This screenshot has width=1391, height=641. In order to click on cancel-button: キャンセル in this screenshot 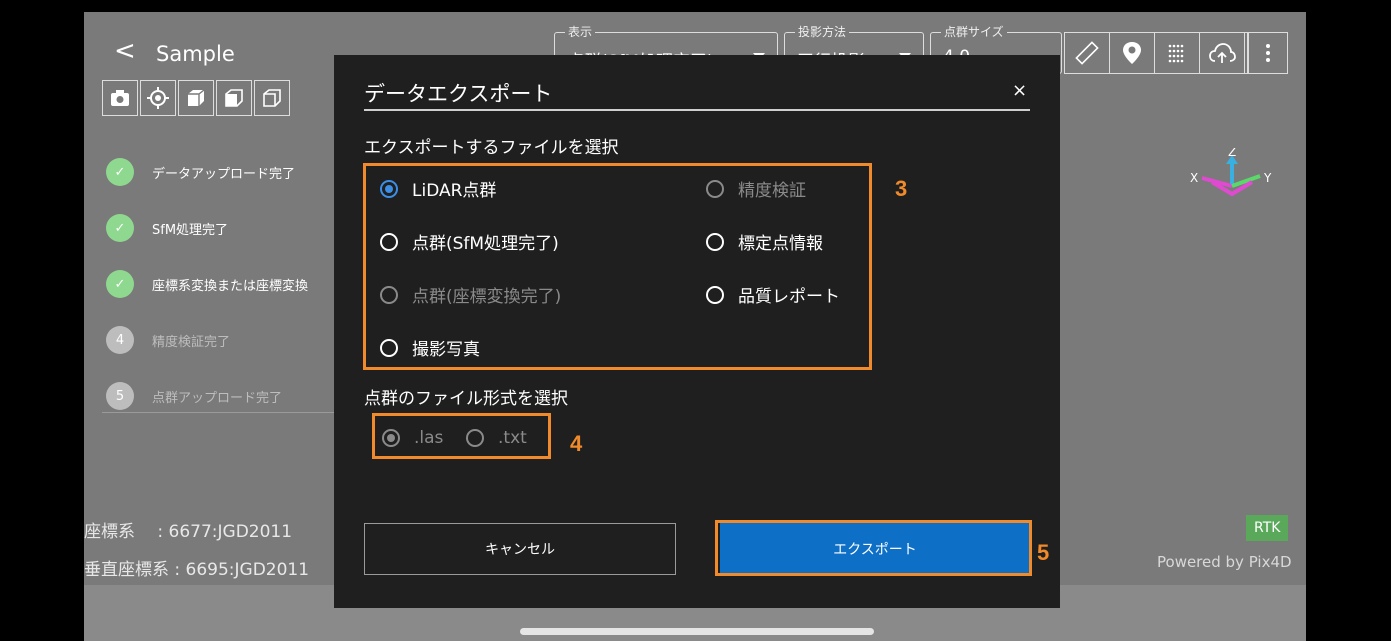, I will do `click(520, 549)`.